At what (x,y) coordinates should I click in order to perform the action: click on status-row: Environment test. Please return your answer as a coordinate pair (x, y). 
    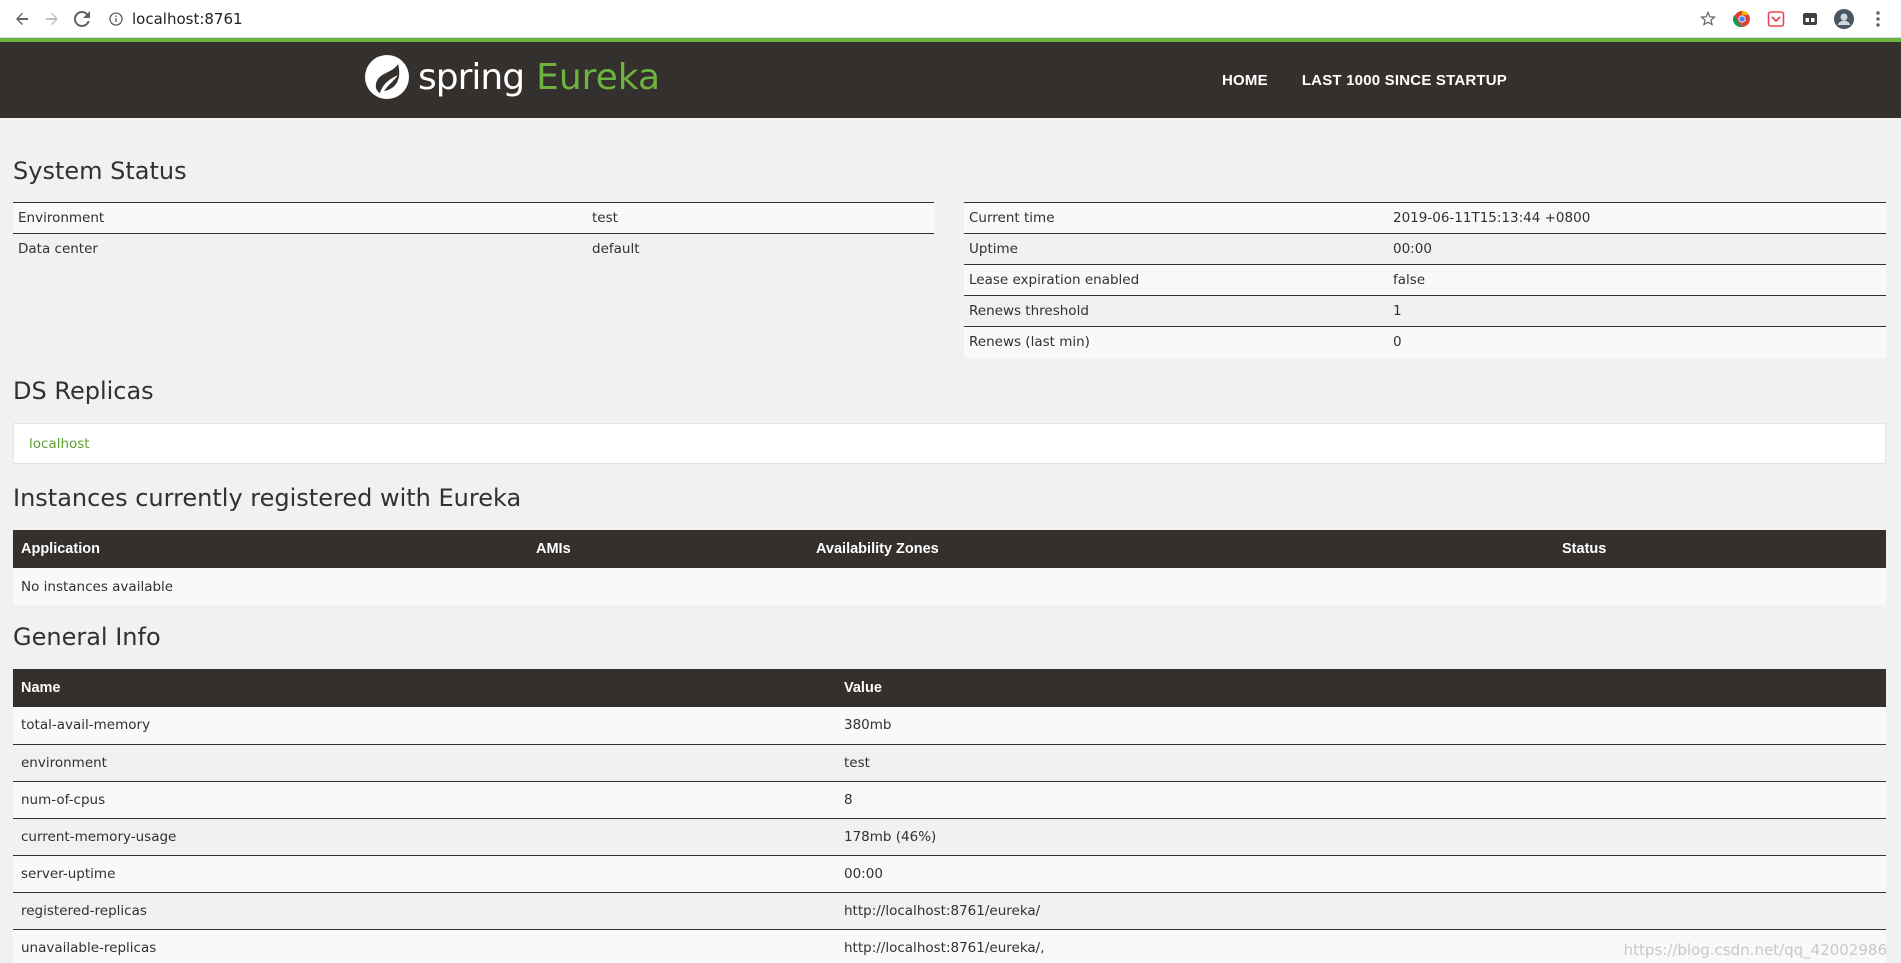
    Looking at the image, I should click on (473, 218).